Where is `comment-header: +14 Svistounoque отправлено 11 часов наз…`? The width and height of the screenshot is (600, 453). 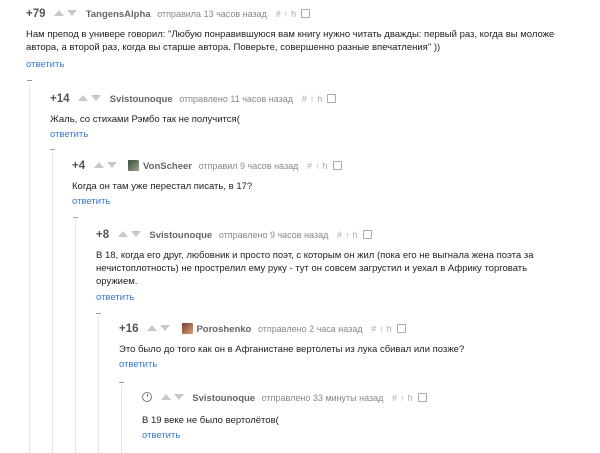
comment-header: +14 Svistounoque отправлено 11 часов наз… is located at coordinates (315, 101).